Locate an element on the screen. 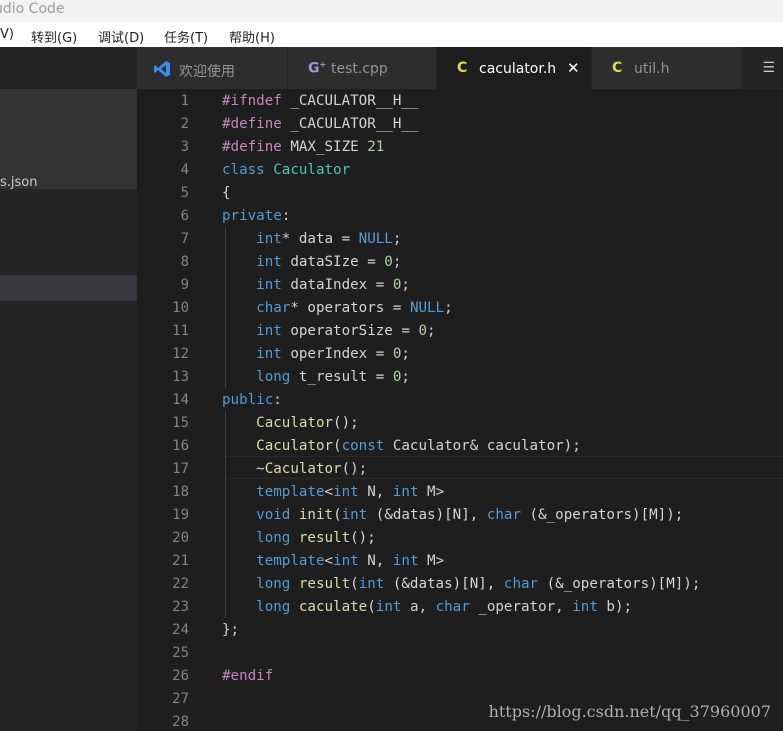 The height and width of the screenshot is (731, 783). more-actions-icon: ☰ is located at coordinates (768, 68).